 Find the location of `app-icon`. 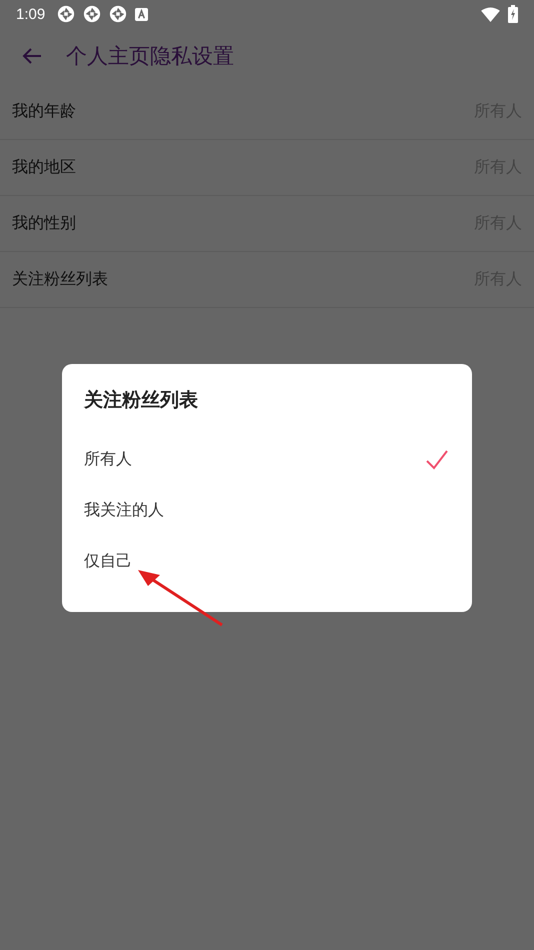

app-icon is located at coordinates (141, 14).